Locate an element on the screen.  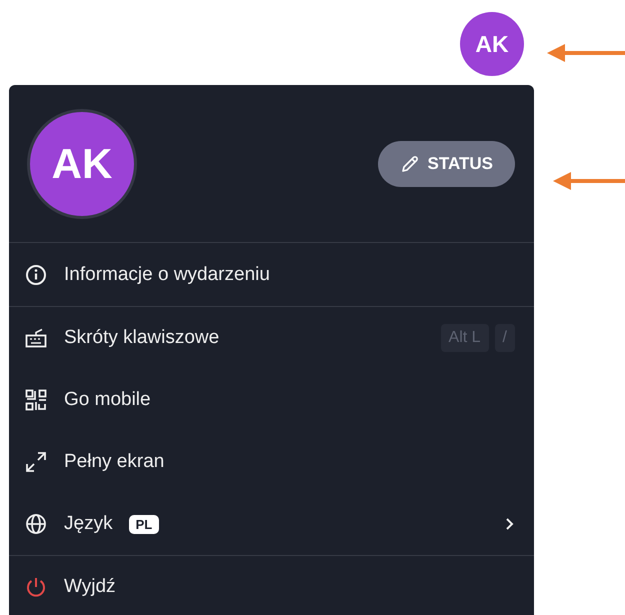
menu-item: Język PL is located at coordinates (271, 524).